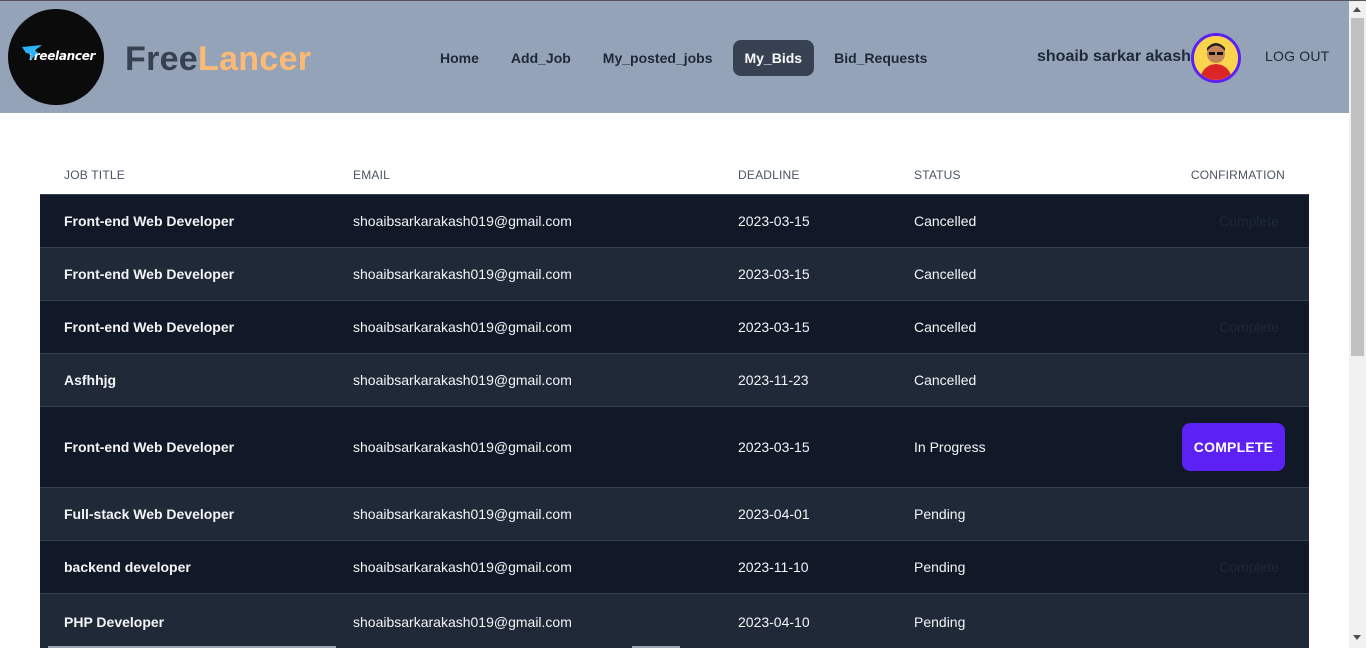 The image size is (1366, 648). Describe the element at coordinates (149, 514) in the screenshot. I see `job-title: Full-stack Web Developer` at that location.